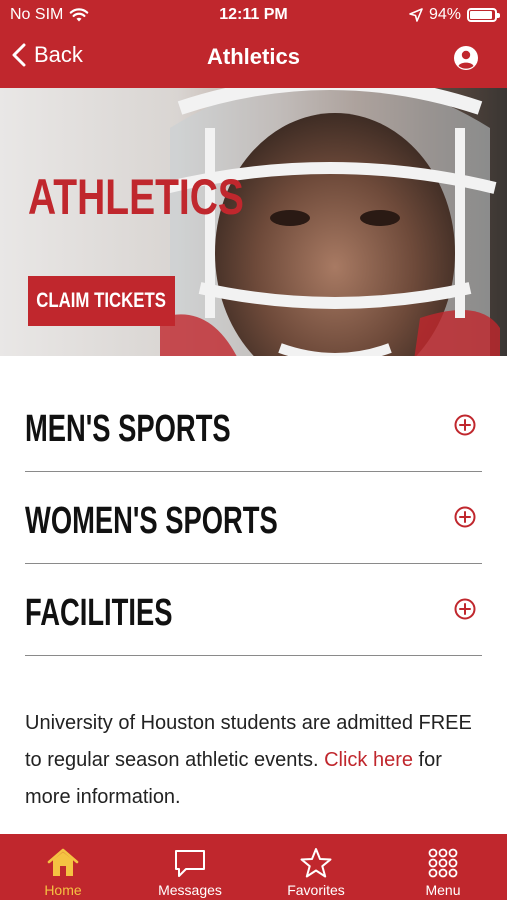 The height and width of the screenshot is (900, 507). I want to click on tab-bar: Home Messages Favorites Menu, so click(253, 867).